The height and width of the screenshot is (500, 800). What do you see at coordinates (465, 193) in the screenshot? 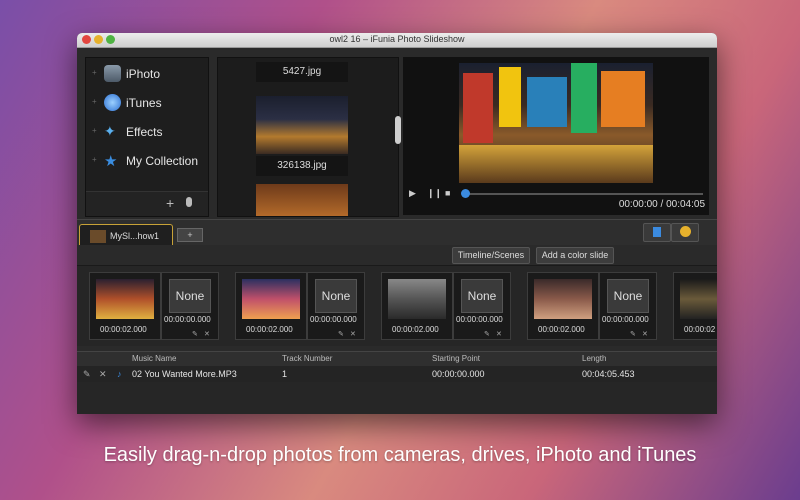
I see `scrubber-knob` at bounding box center [465, 193].